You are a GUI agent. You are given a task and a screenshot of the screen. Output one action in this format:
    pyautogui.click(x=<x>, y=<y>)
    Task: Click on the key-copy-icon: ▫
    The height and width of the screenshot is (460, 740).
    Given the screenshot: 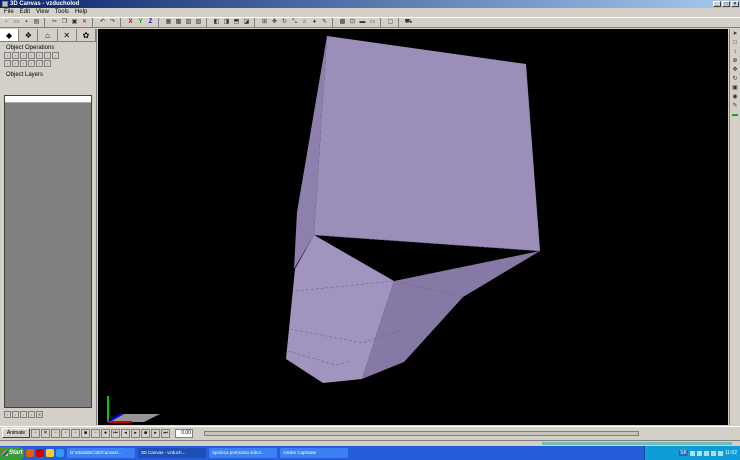 What is the action you would take?
    pyautogui.click(x=55, y=433)
    